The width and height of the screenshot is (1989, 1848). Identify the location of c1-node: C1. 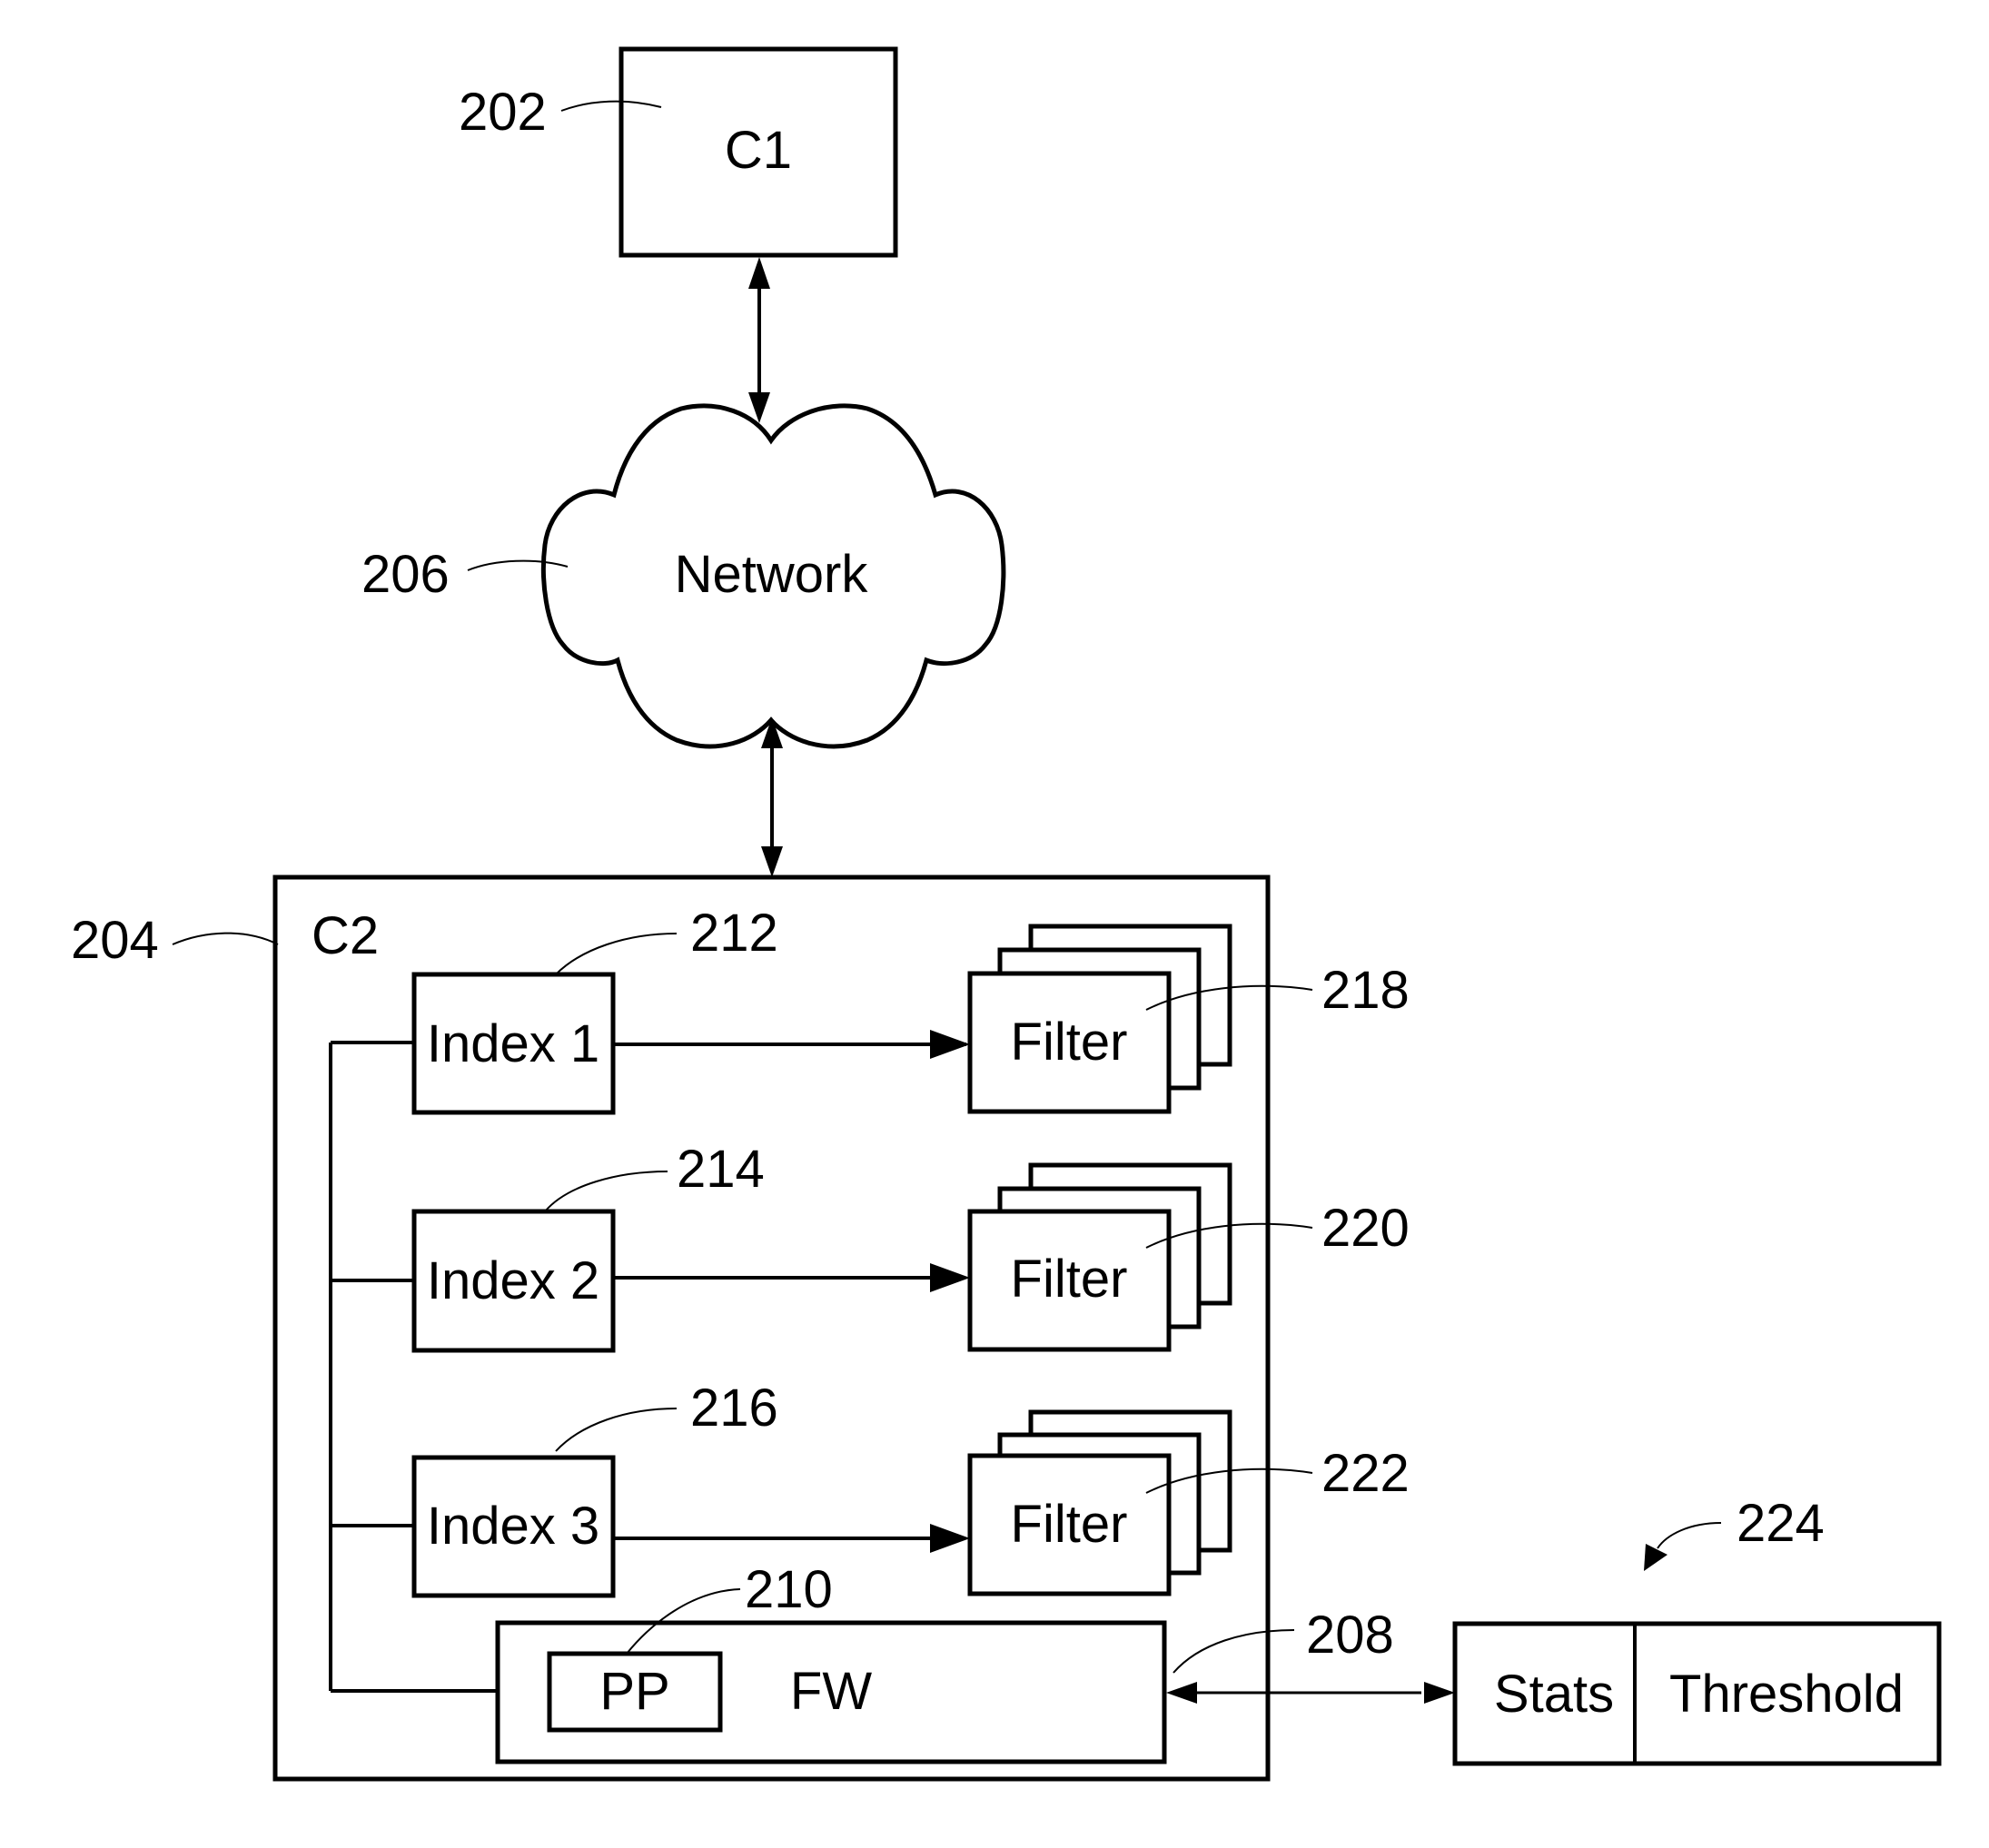
(758, 152).